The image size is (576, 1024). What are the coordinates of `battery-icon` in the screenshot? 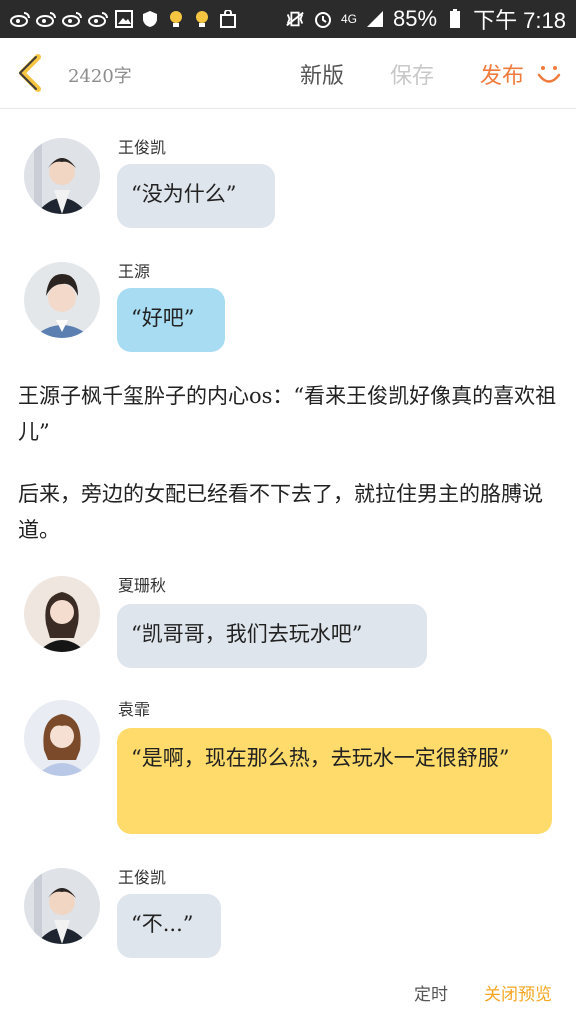 It's located at (455, 19).